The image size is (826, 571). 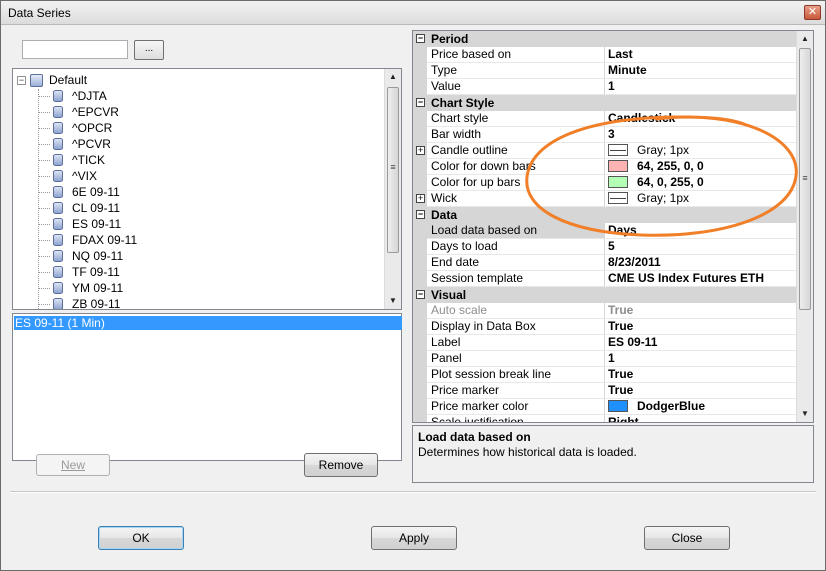 I want to click on property-value: ES 09-11, so click(x=701, y=343).